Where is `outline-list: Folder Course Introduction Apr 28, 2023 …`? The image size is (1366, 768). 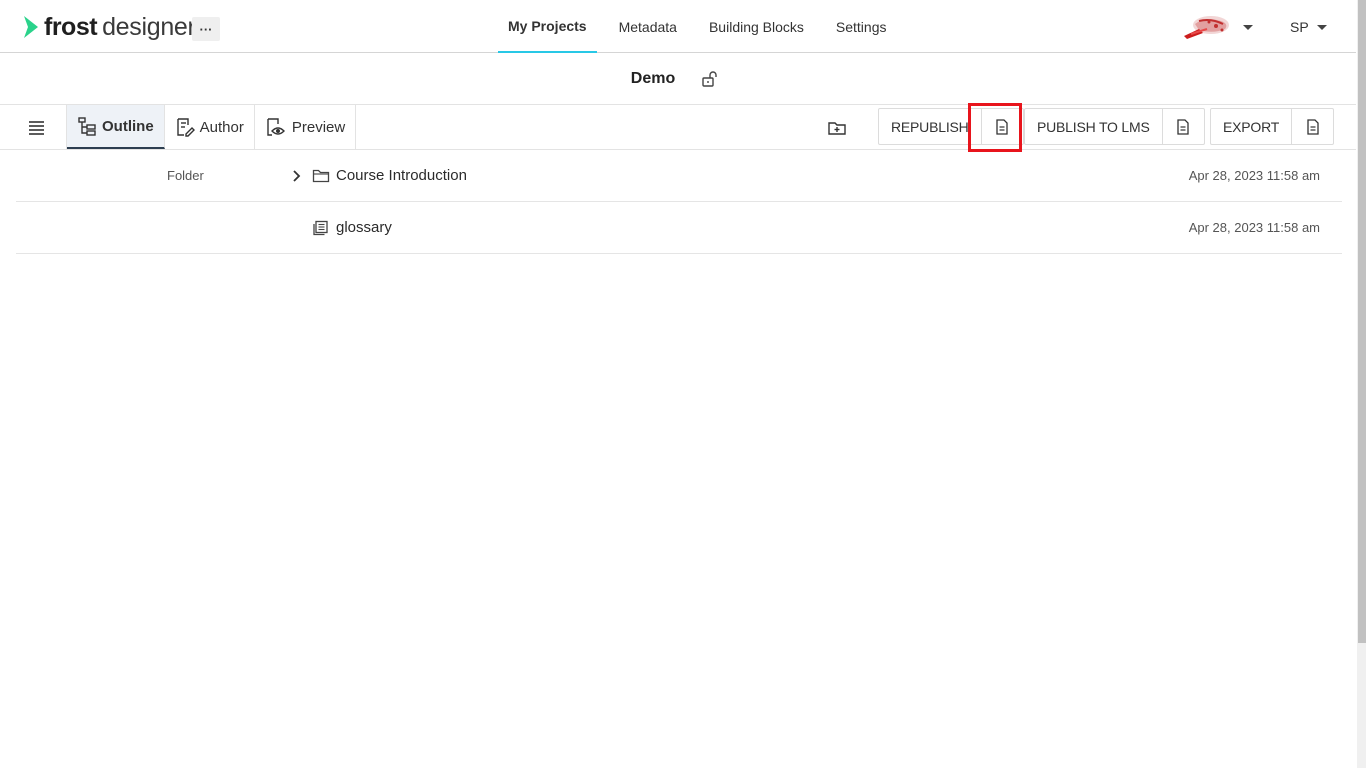 outline-list: Folder Course Introduction Apr 28, 2023 … is located at coordinates (679, 202).